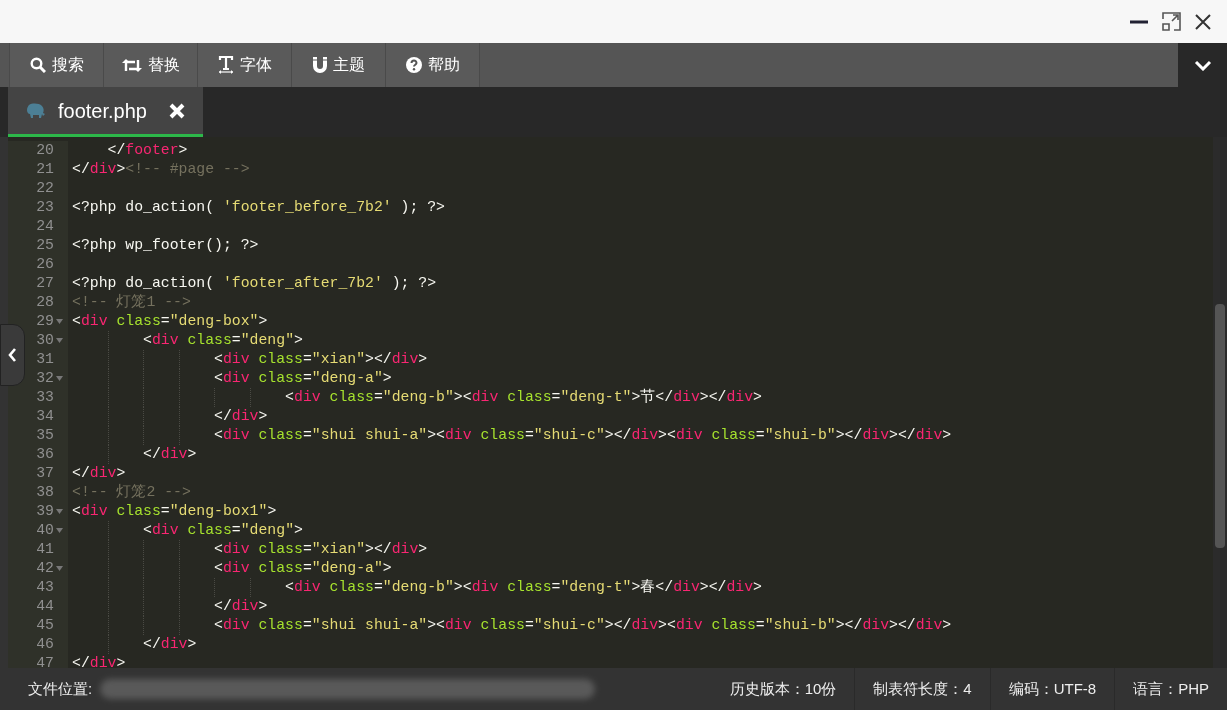 The height and width of the screenshot is (710, 1227). What do you see at coordinates (45, 473) in the screenshot?
I see `line-number: 37` at bounding box center [45, 473].